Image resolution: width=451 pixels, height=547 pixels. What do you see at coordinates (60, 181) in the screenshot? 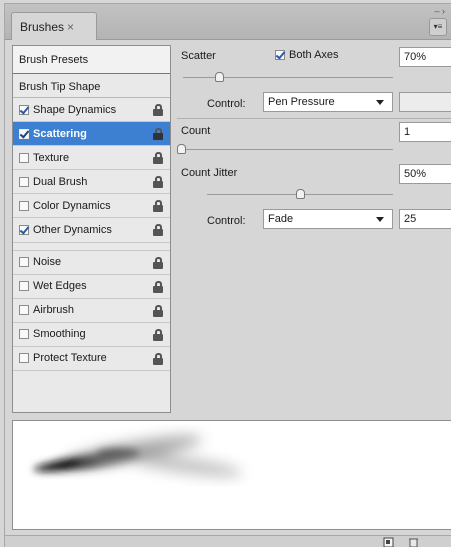
I see `option-label: Dual Brush` at bounding box center [60, 181].